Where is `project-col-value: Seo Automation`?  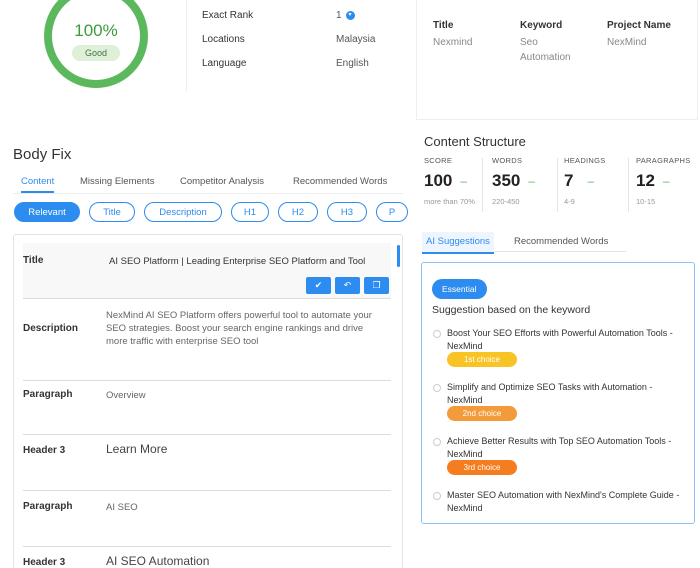
project-col-value: Seo Automation is located at coordinates (545, 50).